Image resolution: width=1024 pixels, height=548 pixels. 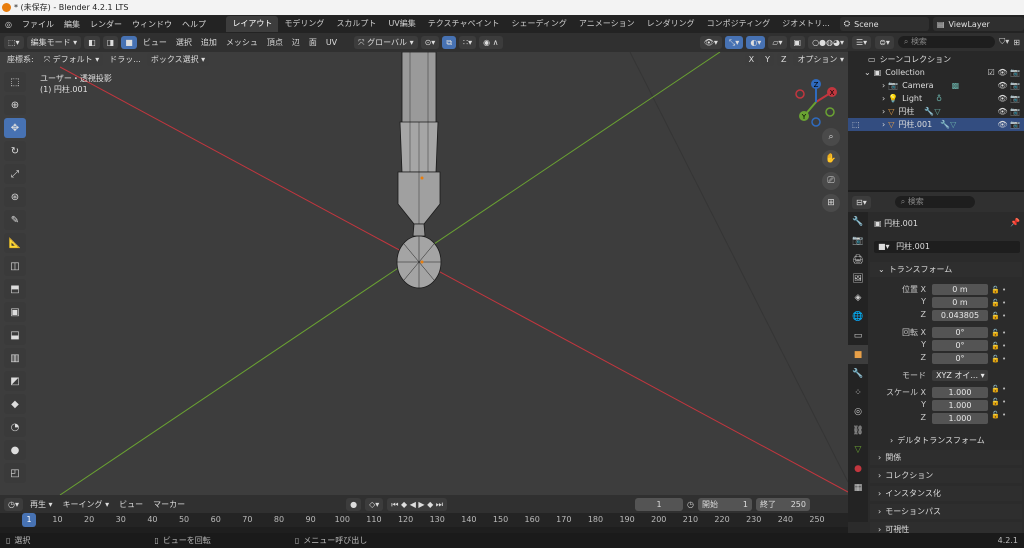 I want to click on outliner-display-mode: ⊜▾, so click(x=884, y=42).